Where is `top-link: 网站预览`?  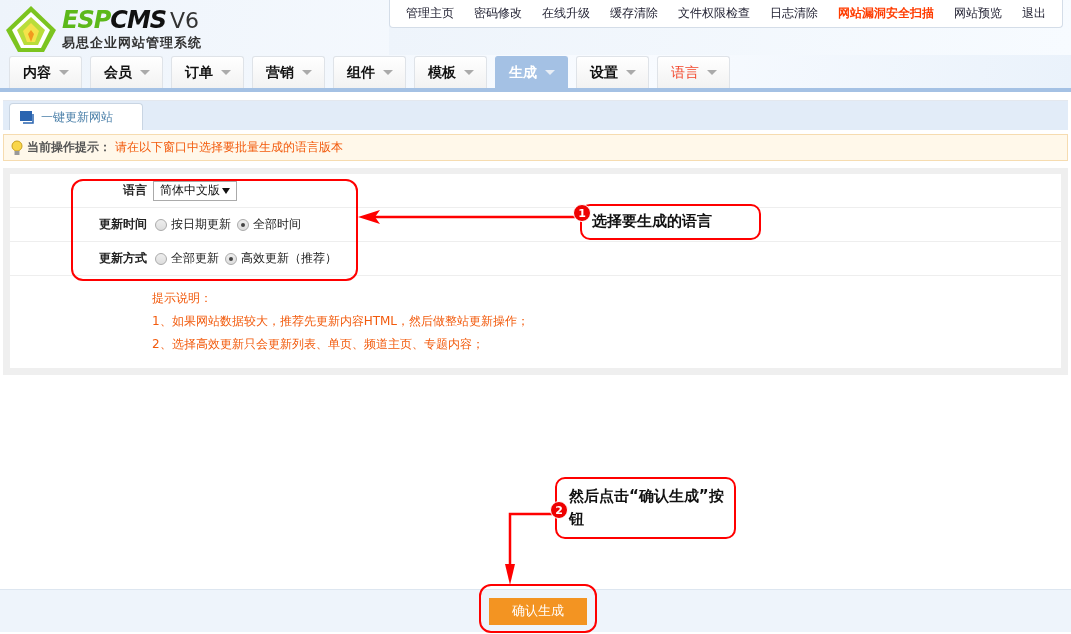 top-link: 网站预览 is located at coordinates (978, 13).